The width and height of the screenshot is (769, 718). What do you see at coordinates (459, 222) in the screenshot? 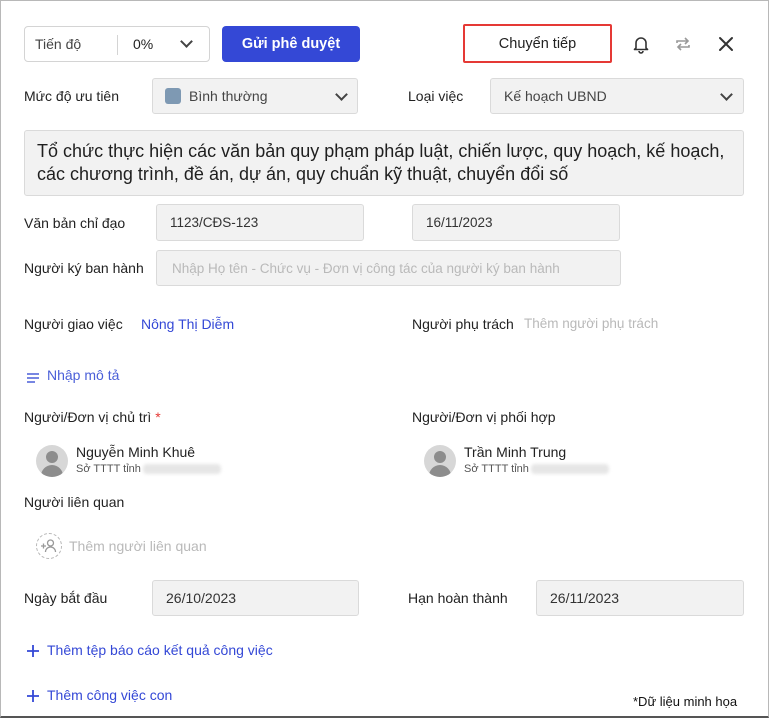
I see `directive-date-value: 16/11/2023` at bounding box center [459, 222].